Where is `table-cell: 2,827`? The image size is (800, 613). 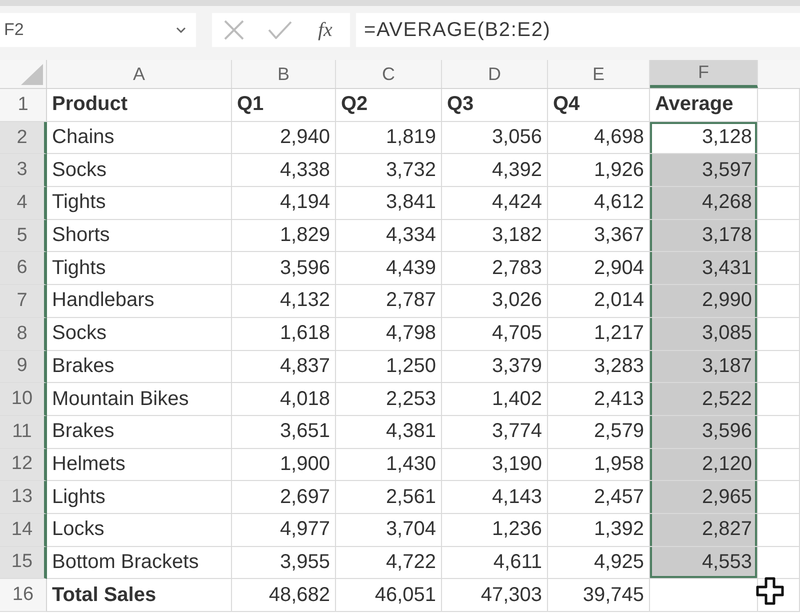
table-cell: 2,827 is located at coordinates (704, 530).